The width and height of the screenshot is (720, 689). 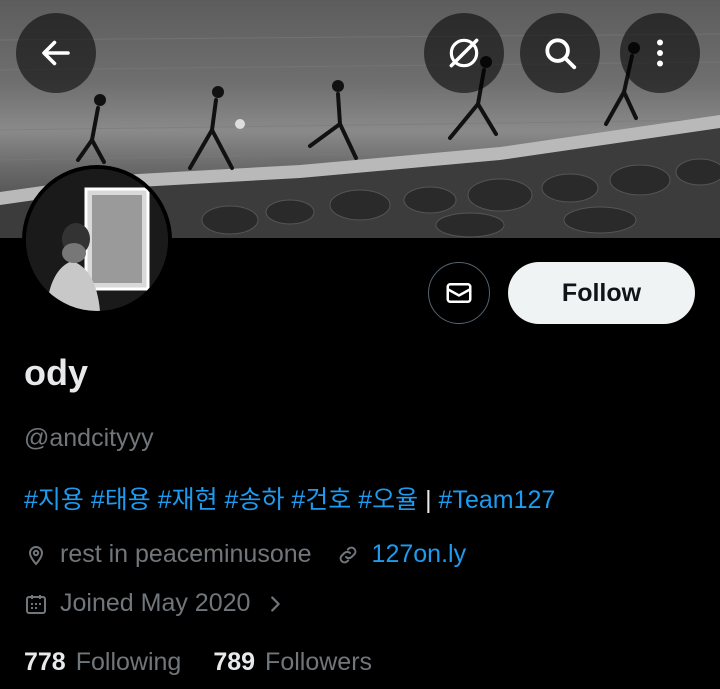 I want to click on follow-button: Follow, so click(x=601, y=293).